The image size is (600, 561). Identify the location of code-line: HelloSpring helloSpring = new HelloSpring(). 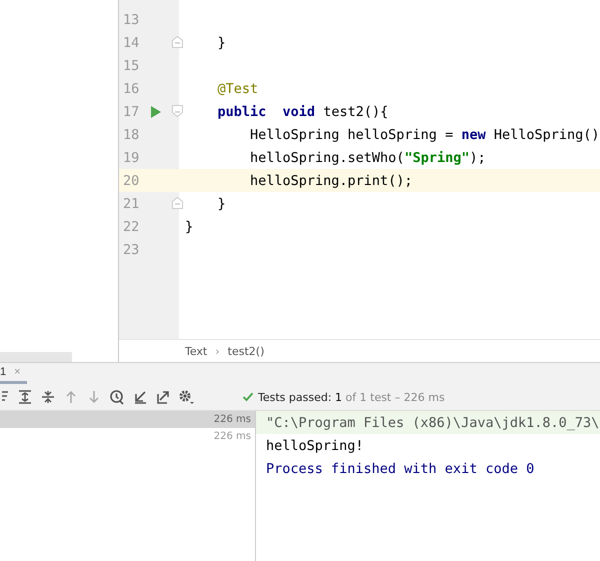
(425, 134).